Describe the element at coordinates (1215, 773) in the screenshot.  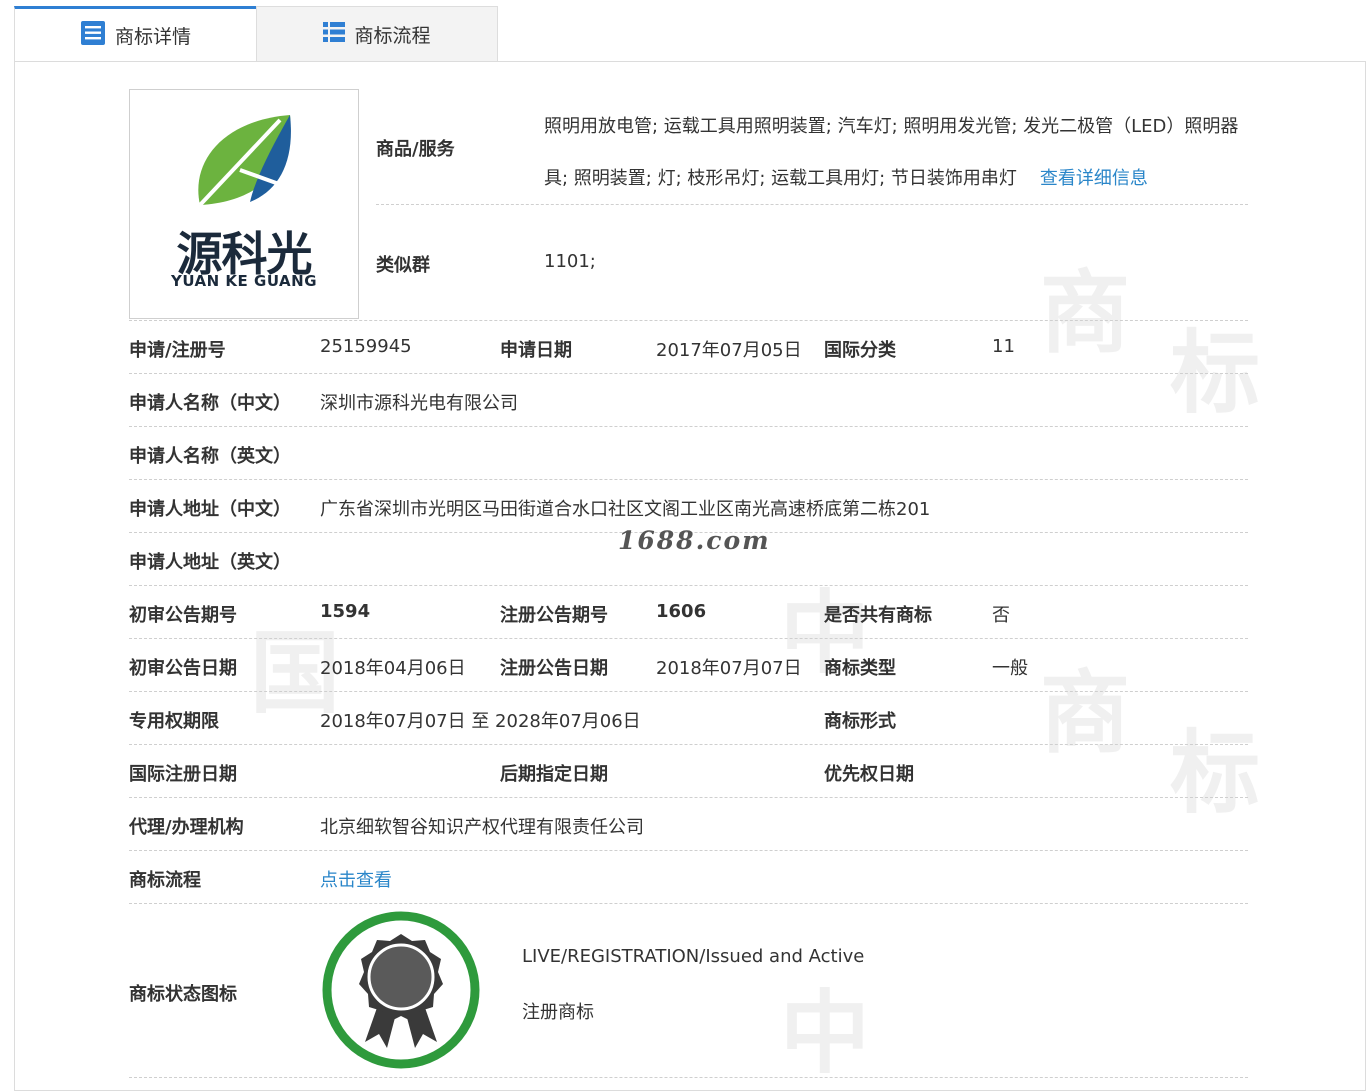
I see `background-watermark: 标` at that location.